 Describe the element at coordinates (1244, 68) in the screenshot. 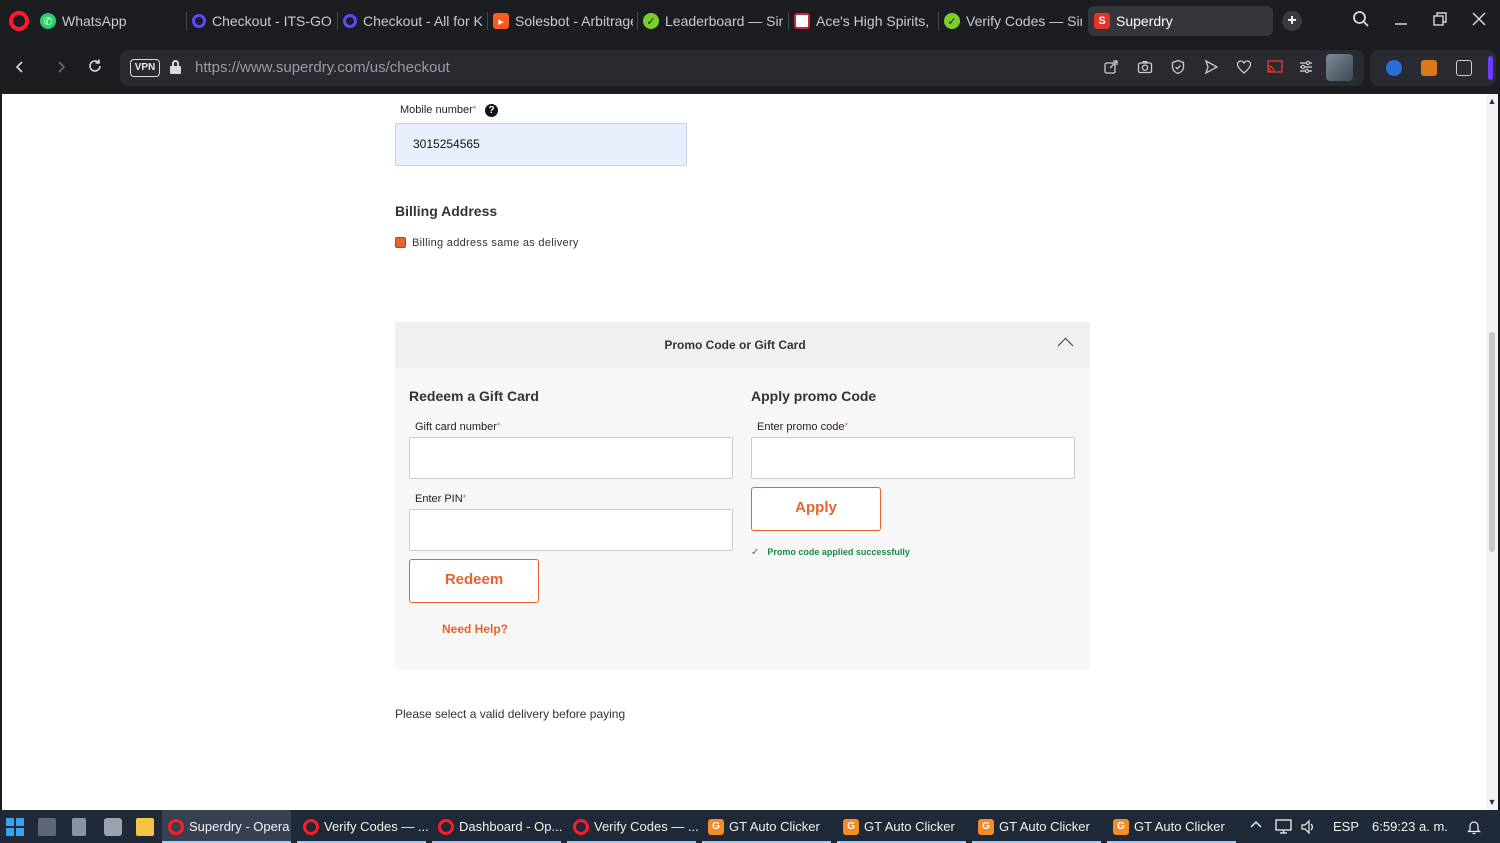

I see `heart-icon` at that location.